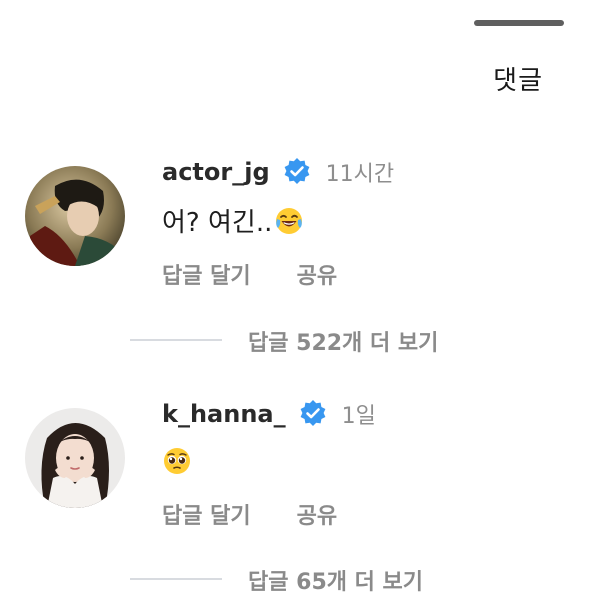 This screenshot has height=606, width=605. I want to click on sheet-drag-handle, so click(519, 23).